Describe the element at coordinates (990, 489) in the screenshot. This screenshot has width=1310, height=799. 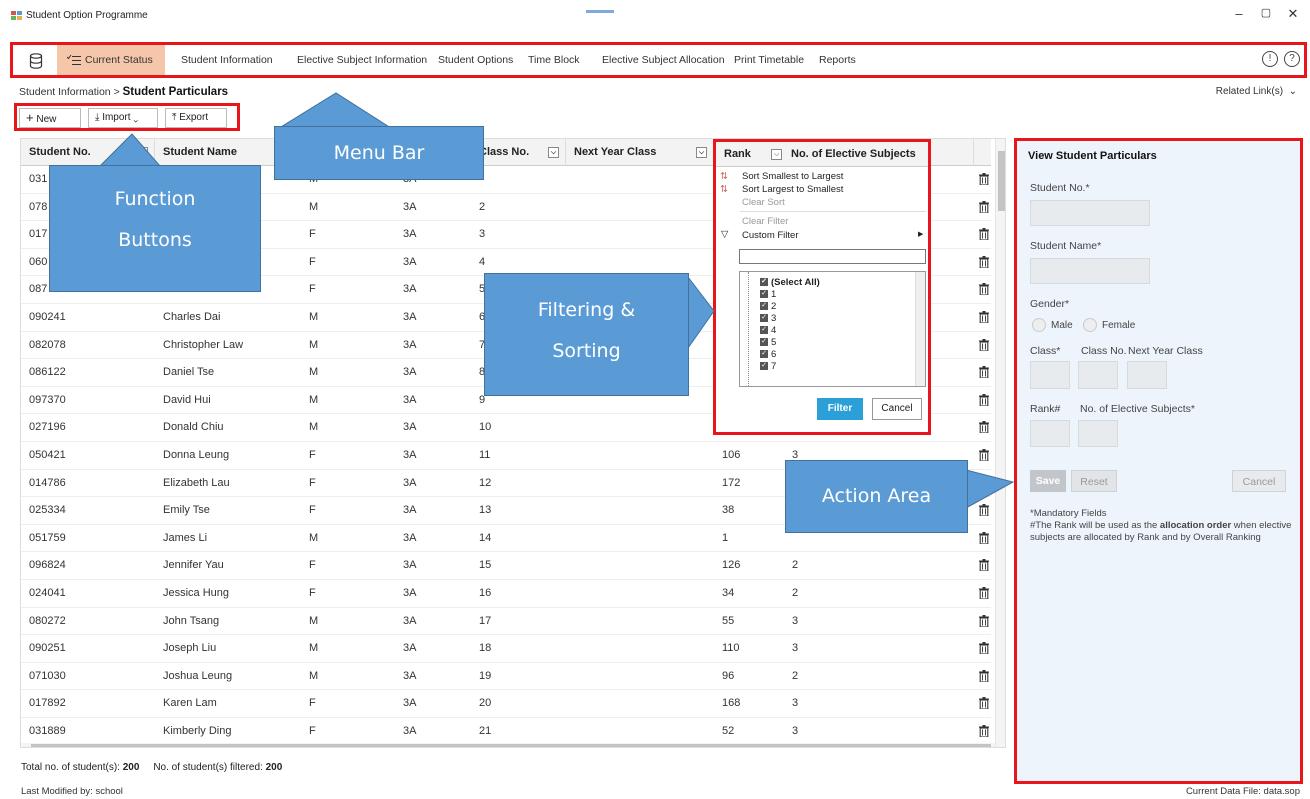
I see `action-area-pointer` at that location.